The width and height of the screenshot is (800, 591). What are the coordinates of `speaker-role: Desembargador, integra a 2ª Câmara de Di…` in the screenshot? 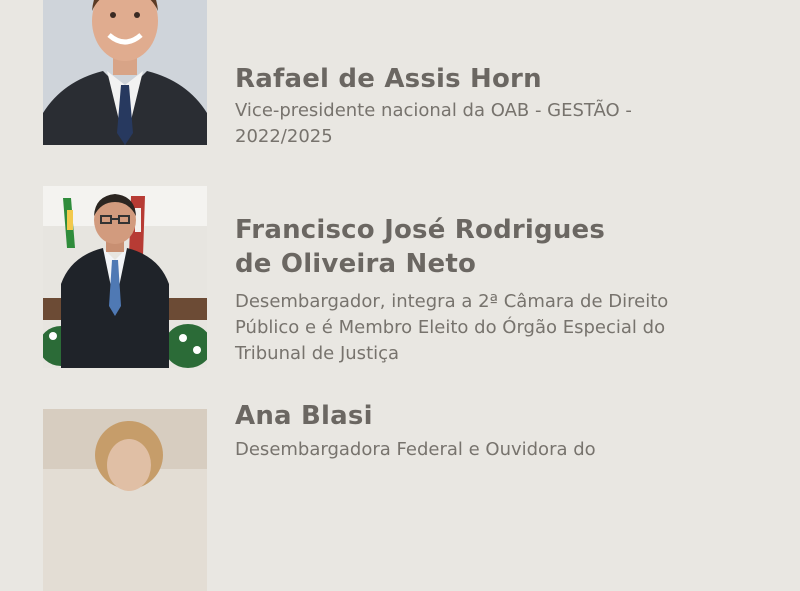 It's located at (452, 327).